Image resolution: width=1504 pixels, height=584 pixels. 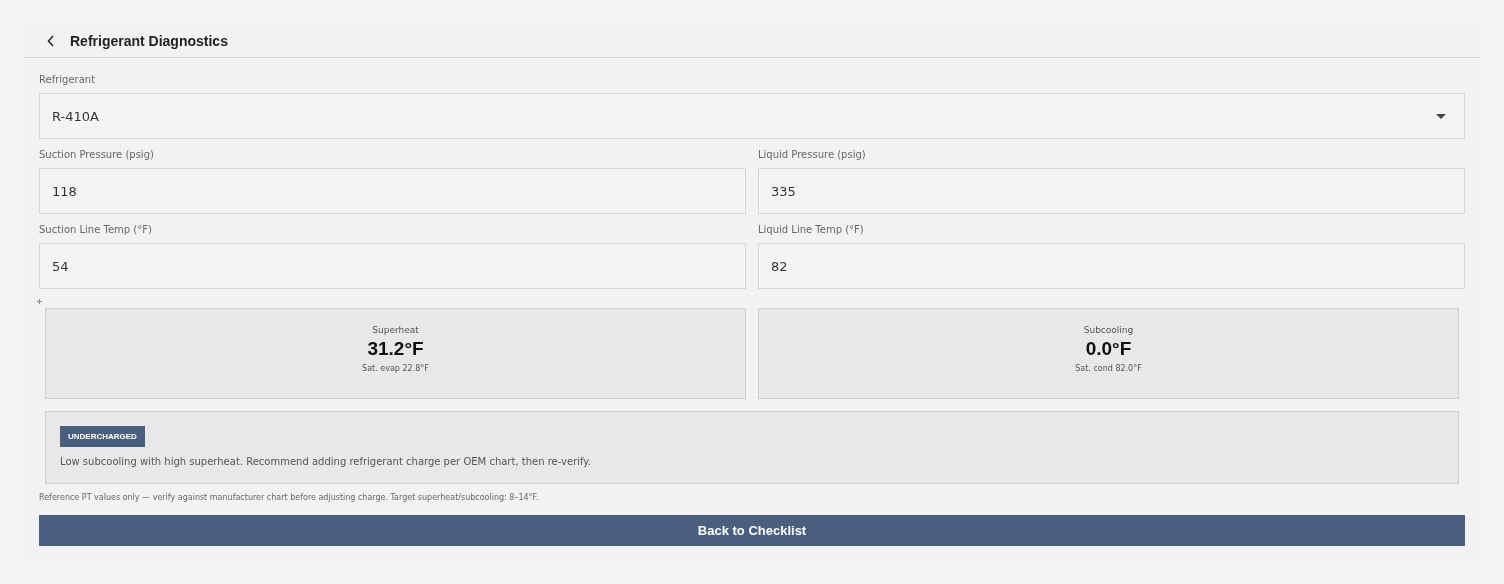 I want to click on diagnosis-message: Low subcooling with high superheat. Recommend adding refrigerant charge per OEM chart, then re-verify., so click(x=326, y=461).